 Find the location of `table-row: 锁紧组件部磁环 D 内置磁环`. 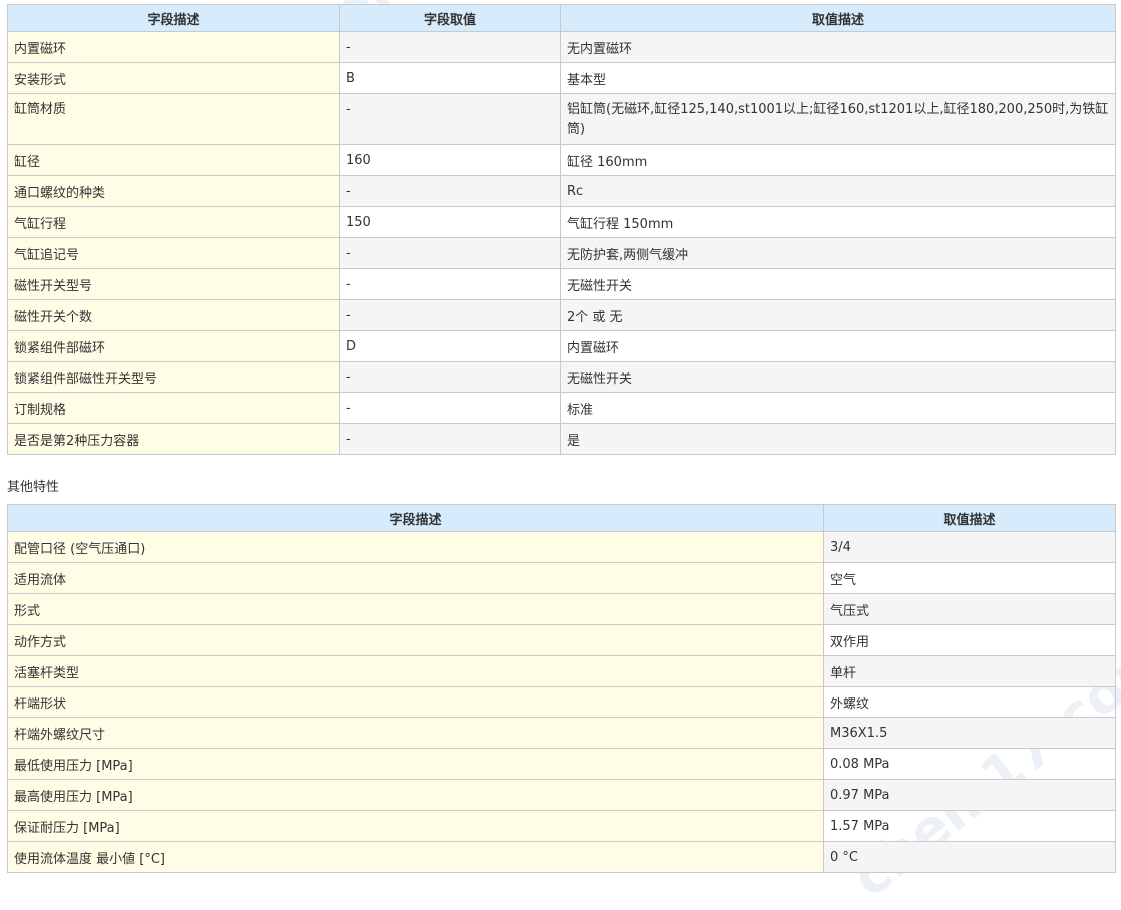

table-row: 锁紧组件部磁环 D 内置磁环 is located at coordinates (561, 346).